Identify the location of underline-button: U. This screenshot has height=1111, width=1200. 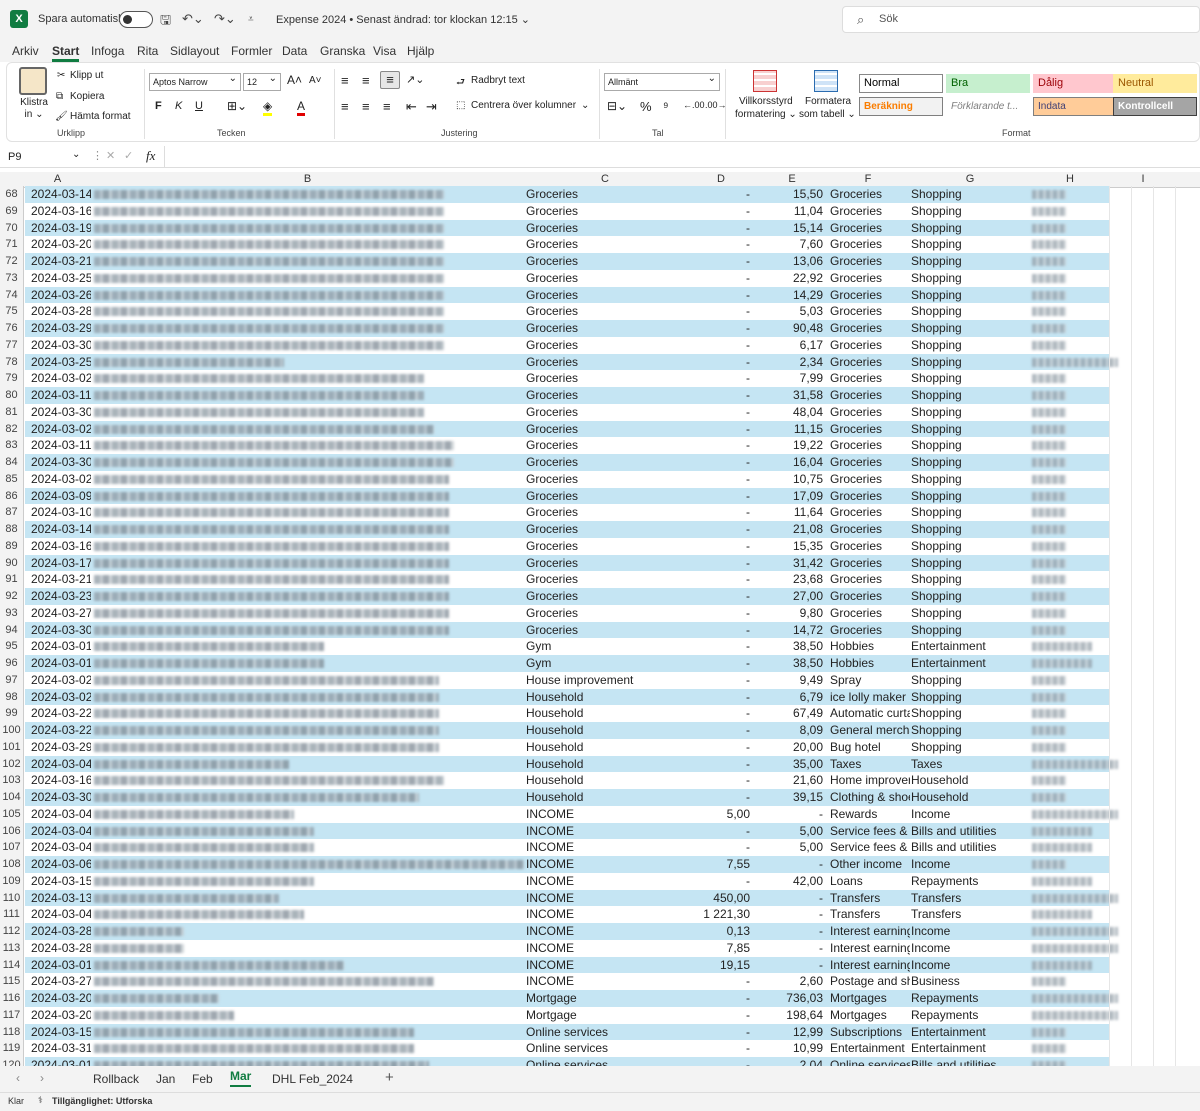
(199, 106).